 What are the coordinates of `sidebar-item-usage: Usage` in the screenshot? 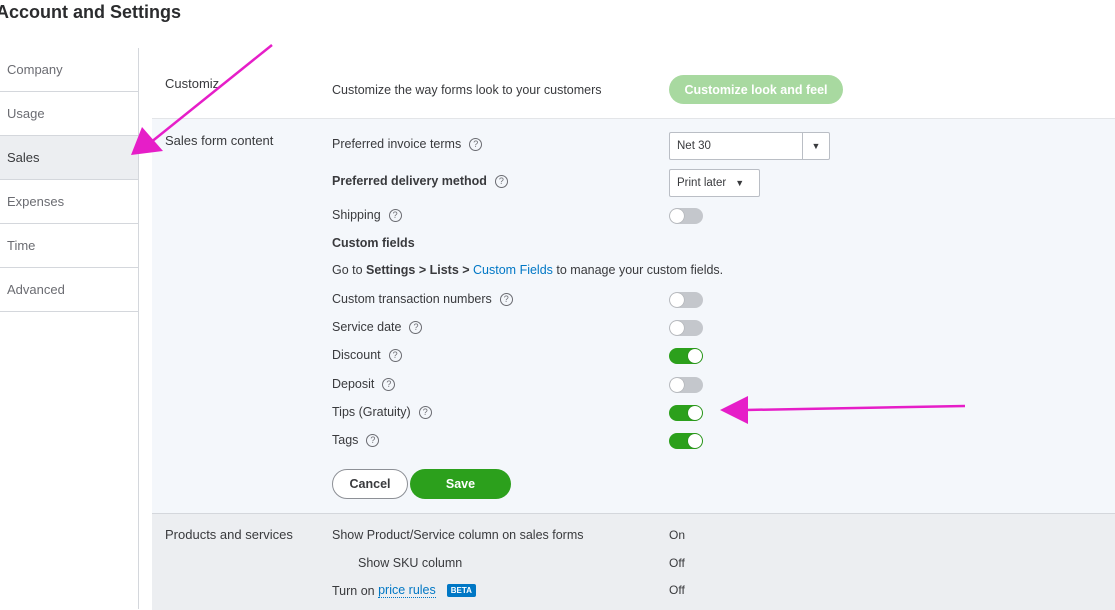 It's located at (69, 114).